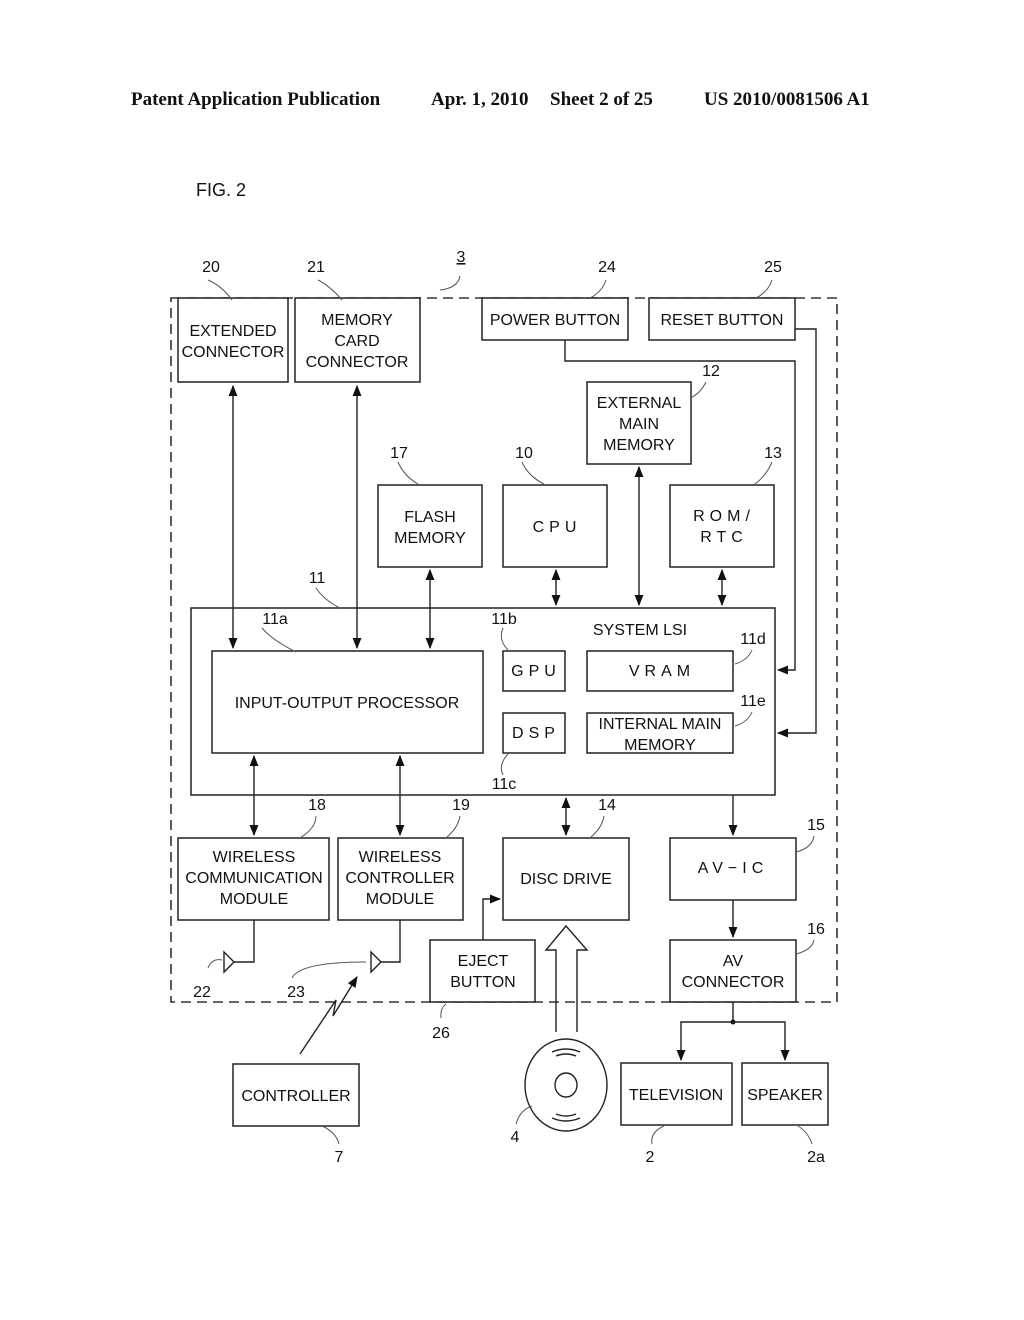  Describe the element at coordinates (733, 971) in the screenshot. I see `av-connector-block: AV CONNECTOR` at that location.